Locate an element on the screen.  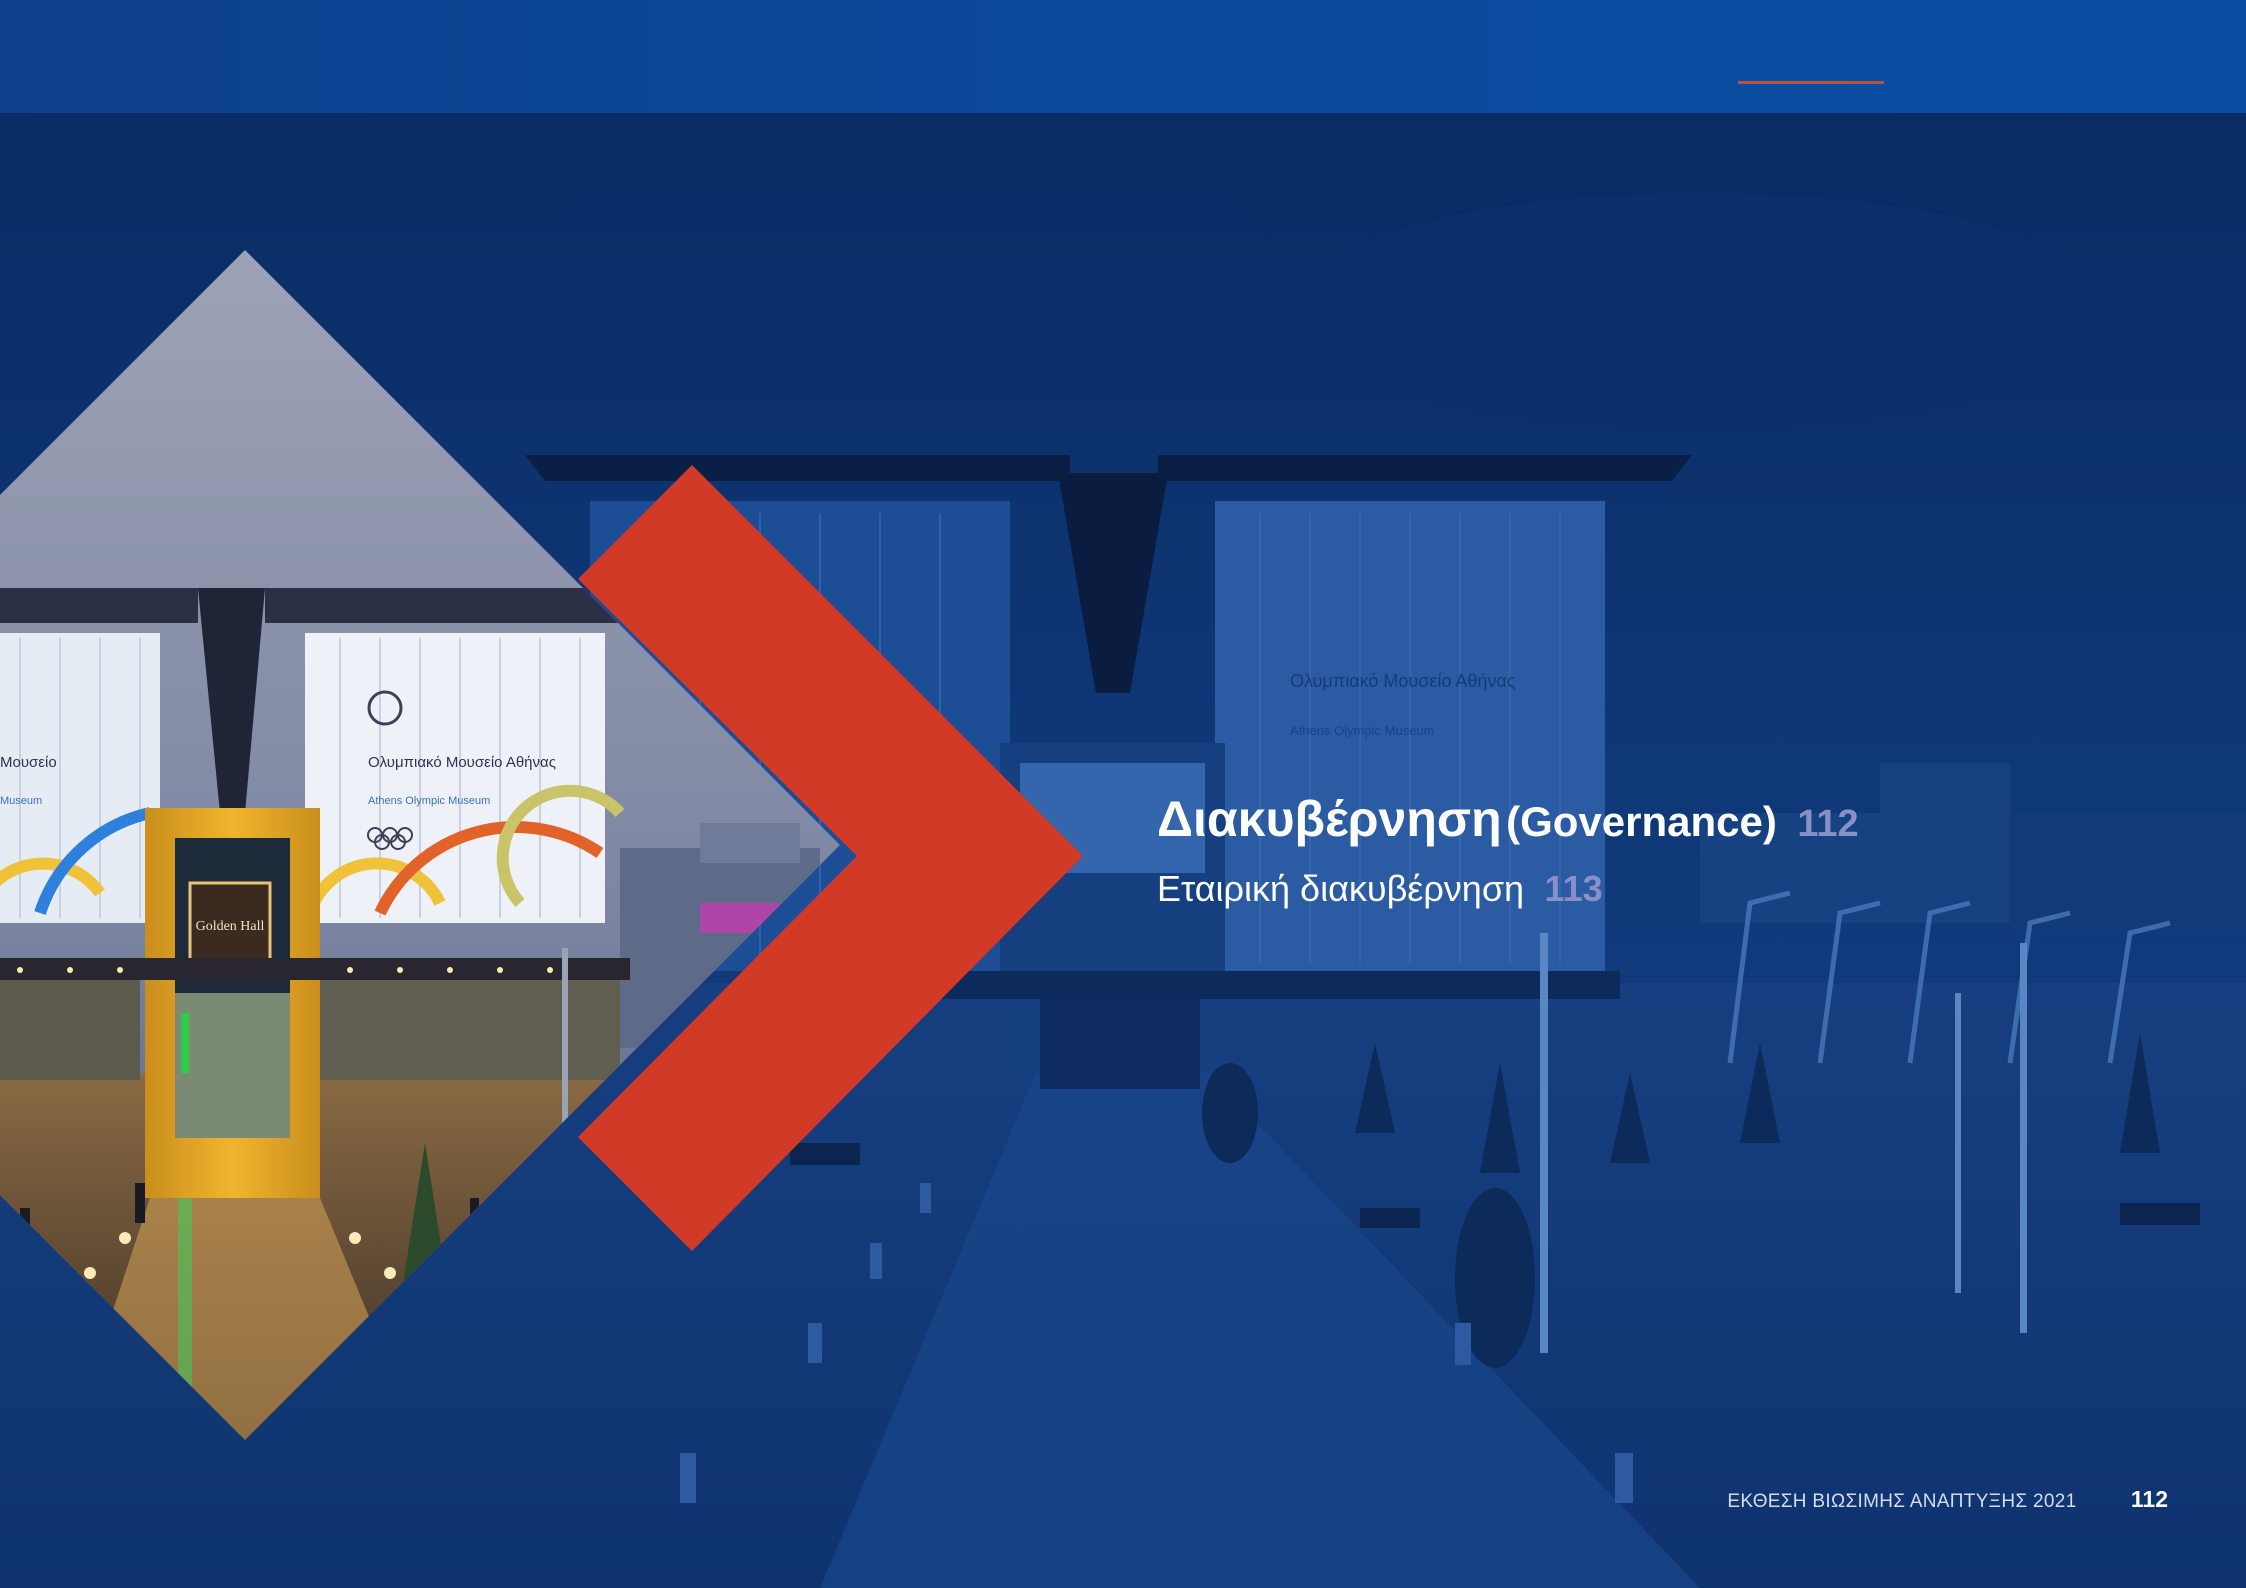
section-title-line: Διακυβέρνηση (Governance) 112 is located at coordinates (1682, 819).